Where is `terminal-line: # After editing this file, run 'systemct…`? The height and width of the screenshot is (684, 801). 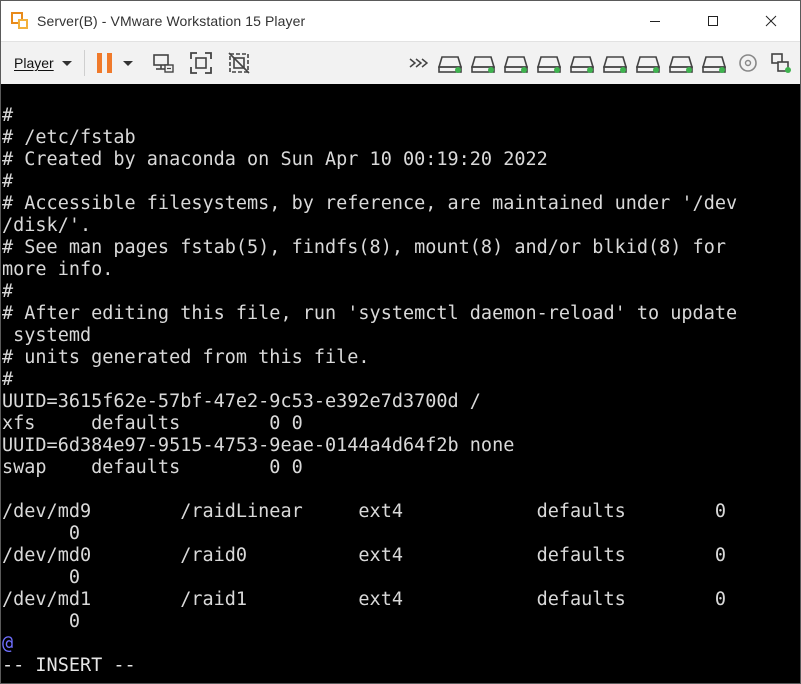
terminal-line: # After editing this file, run 'systemct… is located at coordinates (370, 313).